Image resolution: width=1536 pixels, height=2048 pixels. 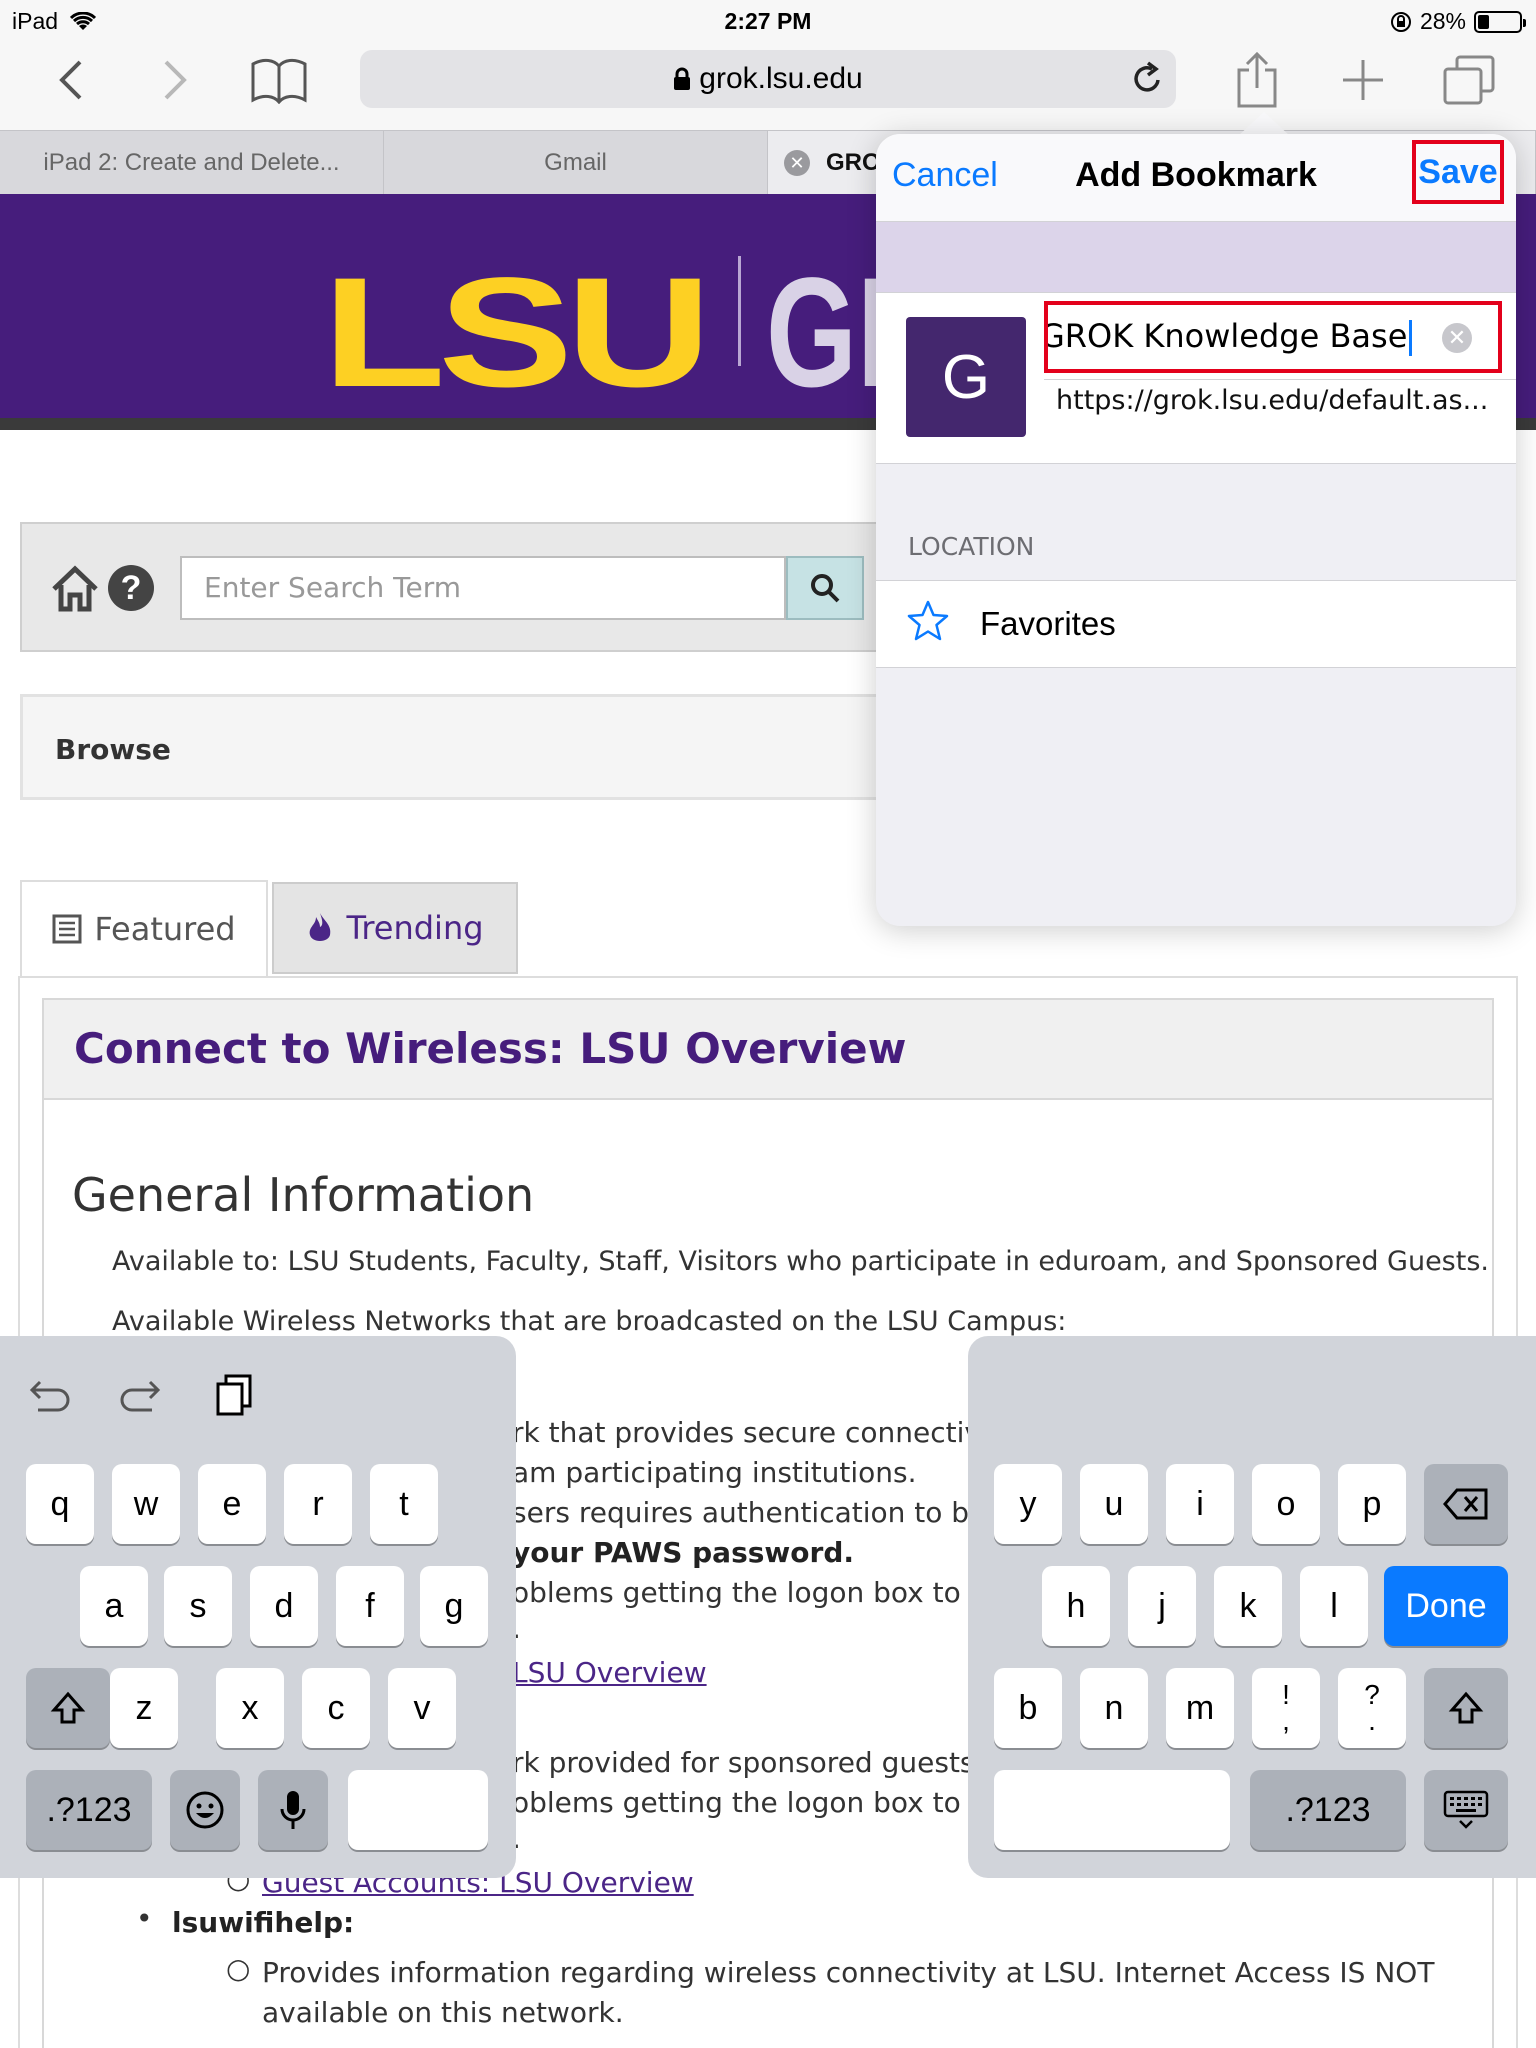 What do you see at coordinates (1334, 1606) in the screenshot?
I see `key-l: l` at bounding box center [1334, 1606].